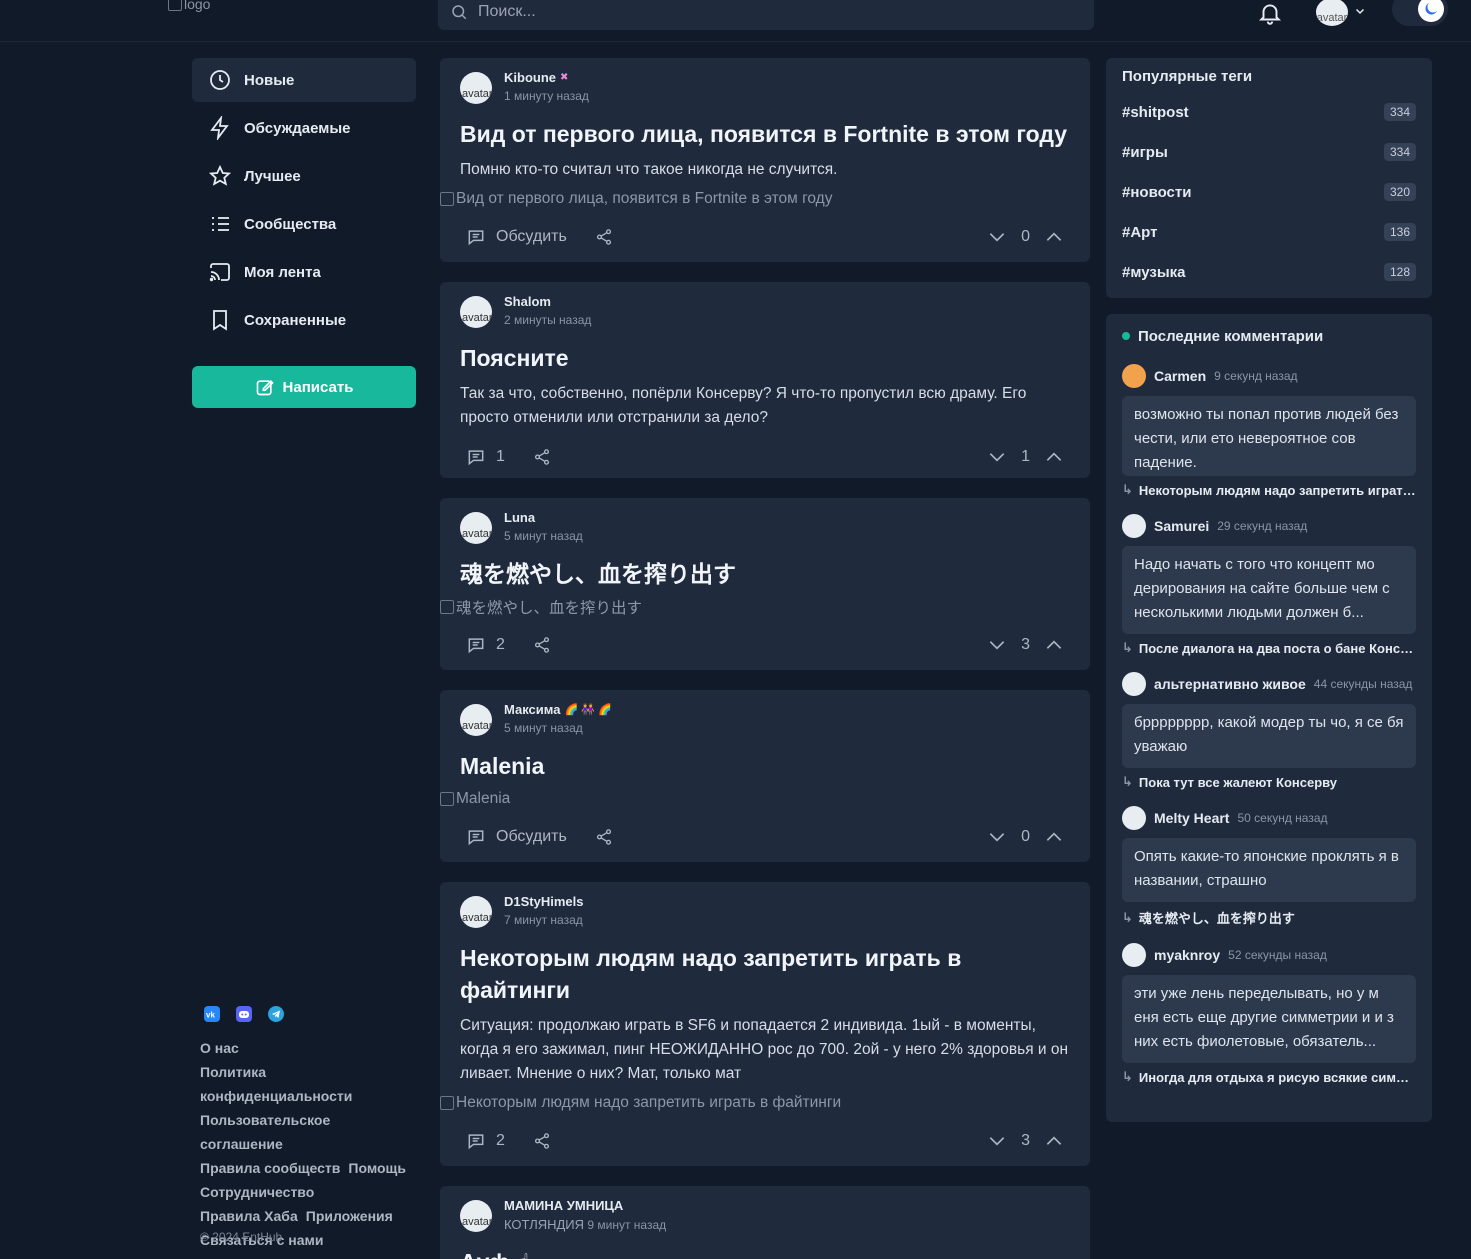  I want to click on sidebar-item-best: Лучшее, so click(304, 176).